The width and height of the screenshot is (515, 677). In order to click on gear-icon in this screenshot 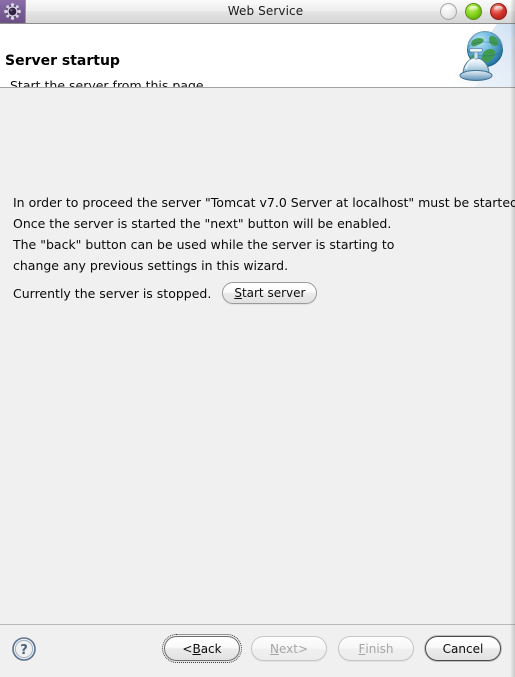, I will do `click(12, 11)`.